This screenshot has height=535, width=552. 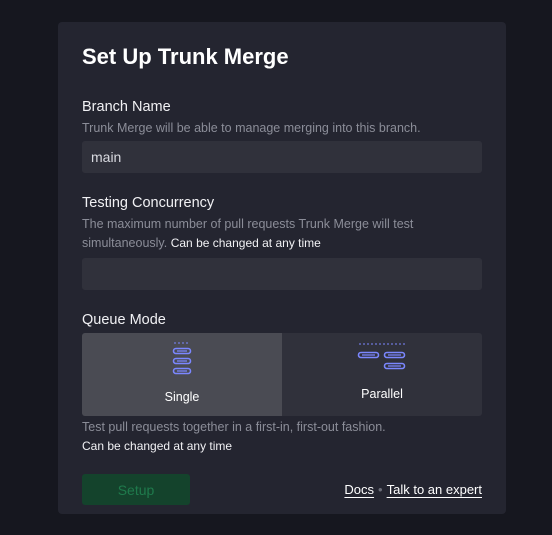 What do you see at coordinates (157, 446) in the screenshot?
I see `queue-mode-note: Can be changed at any time` at bounding box center [157, 446].